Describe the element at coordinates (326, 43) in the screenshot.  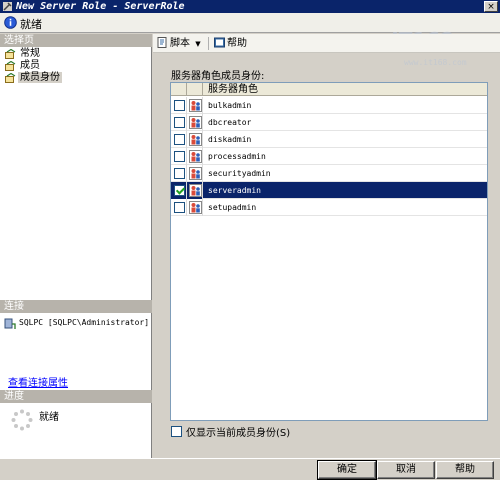
I see `toolbar: 脚本 ▼ 帮助` at that location.